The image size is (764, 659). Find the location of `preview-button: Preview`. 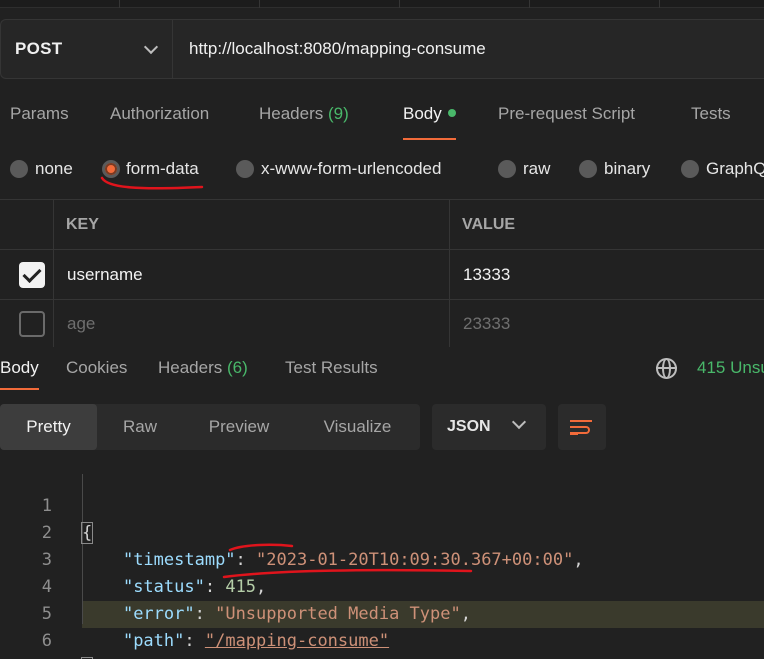

preview-button: Preview is located at coordinates (239, 427).